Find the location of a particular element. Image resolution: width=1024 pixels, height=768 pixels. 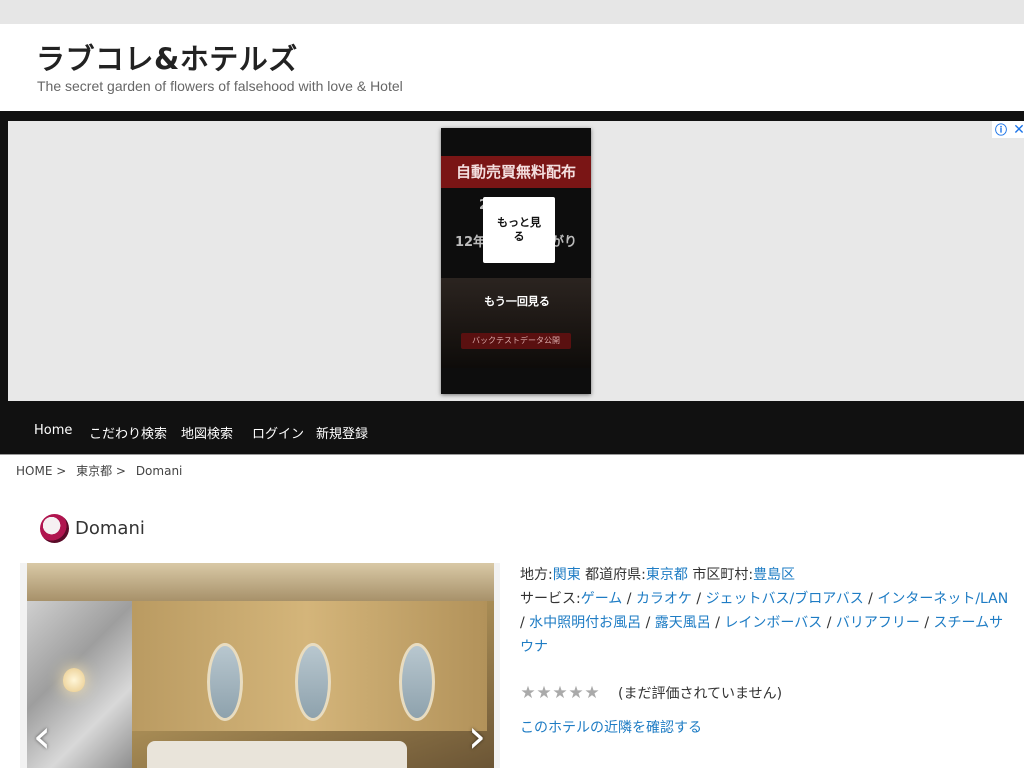

hotel-name: Domani is located at coordinates (110, 528).